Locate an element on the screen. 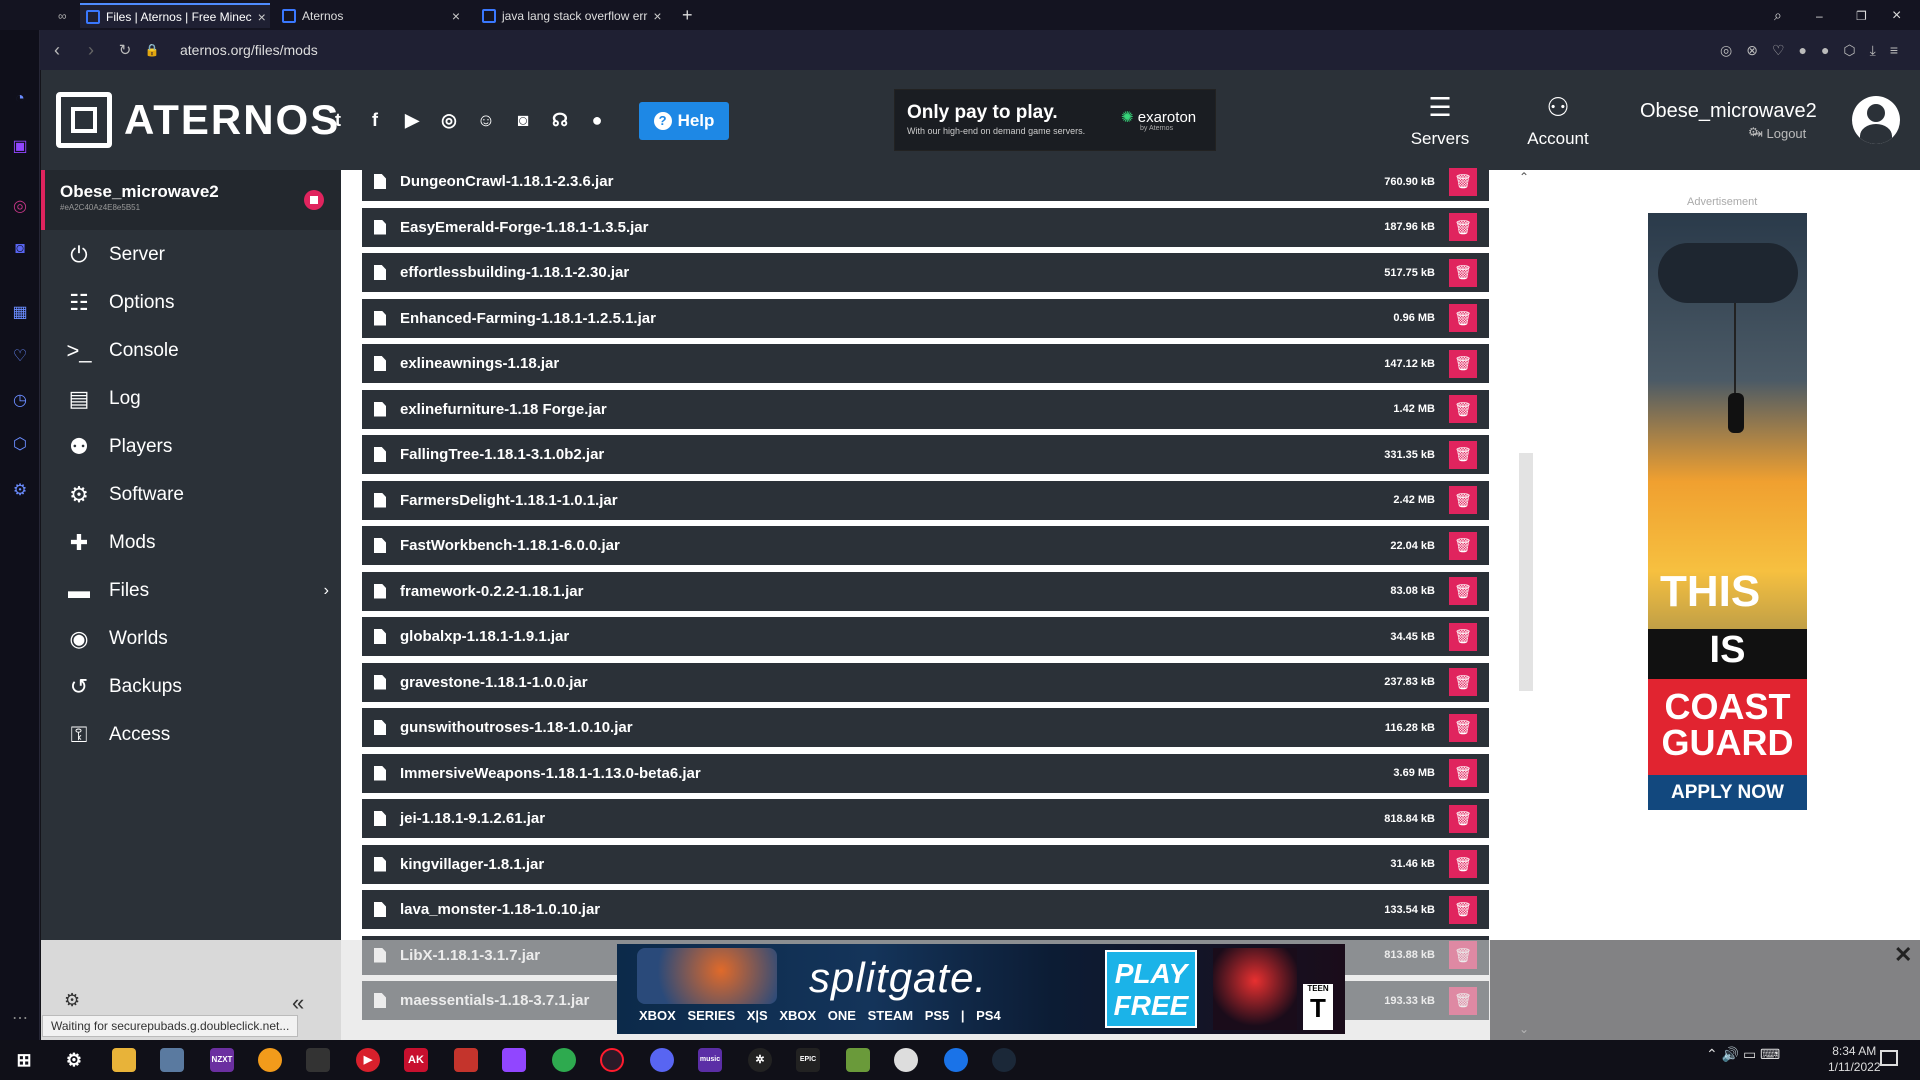 Image resolution: width=1920 pixels, height=1080 pixels. file-name: Enhanced-Farming-1.18.1-1.2.5.1.jar is located at coordinates (528, 318).